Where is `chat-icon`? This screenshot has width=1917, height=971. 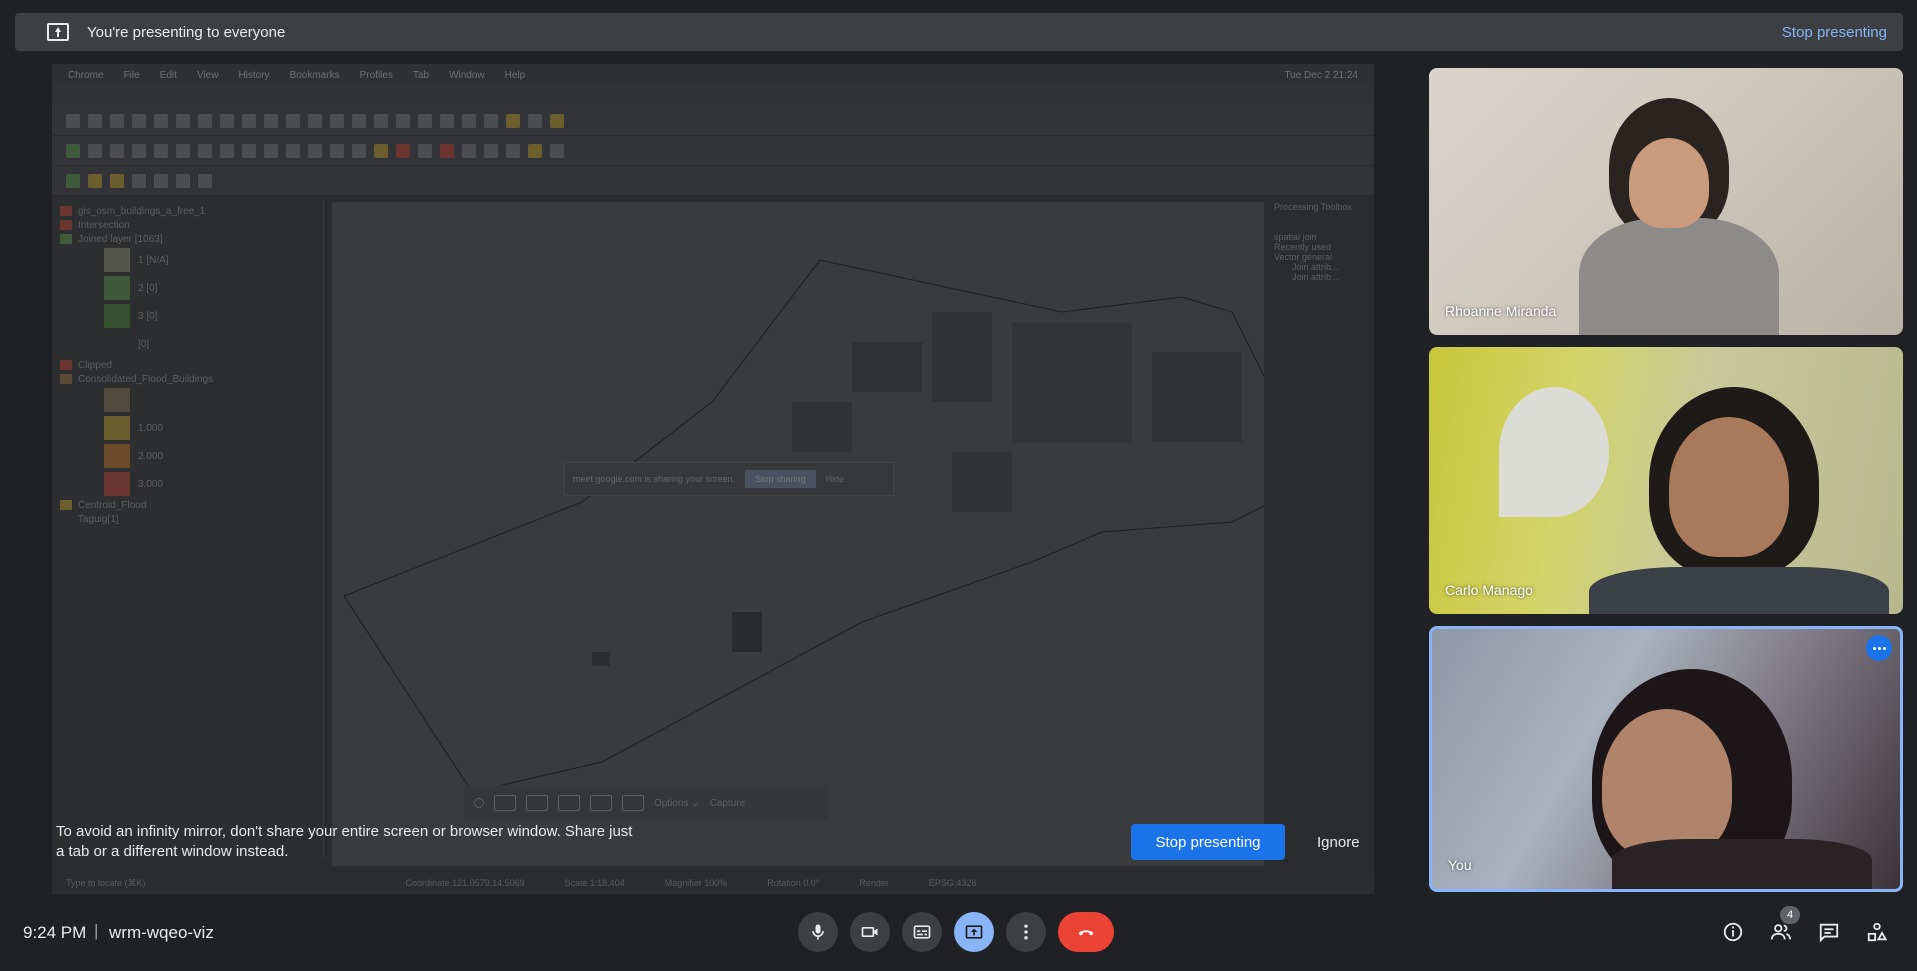
chat-icon is located at coordinates (1829, 933).